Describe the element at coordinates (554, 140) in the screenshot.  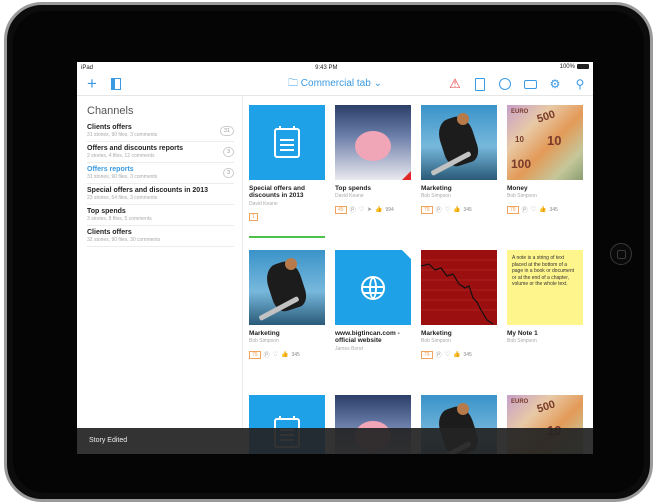
I see `bill-label: 10` at that location.